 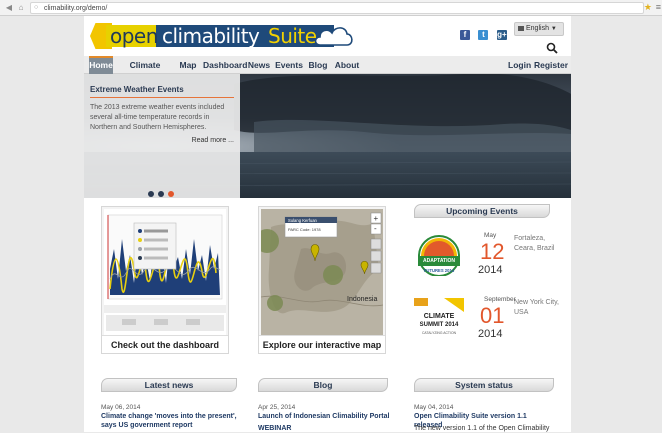 I want to click on login-link: Login, so click(x=519, y=65).